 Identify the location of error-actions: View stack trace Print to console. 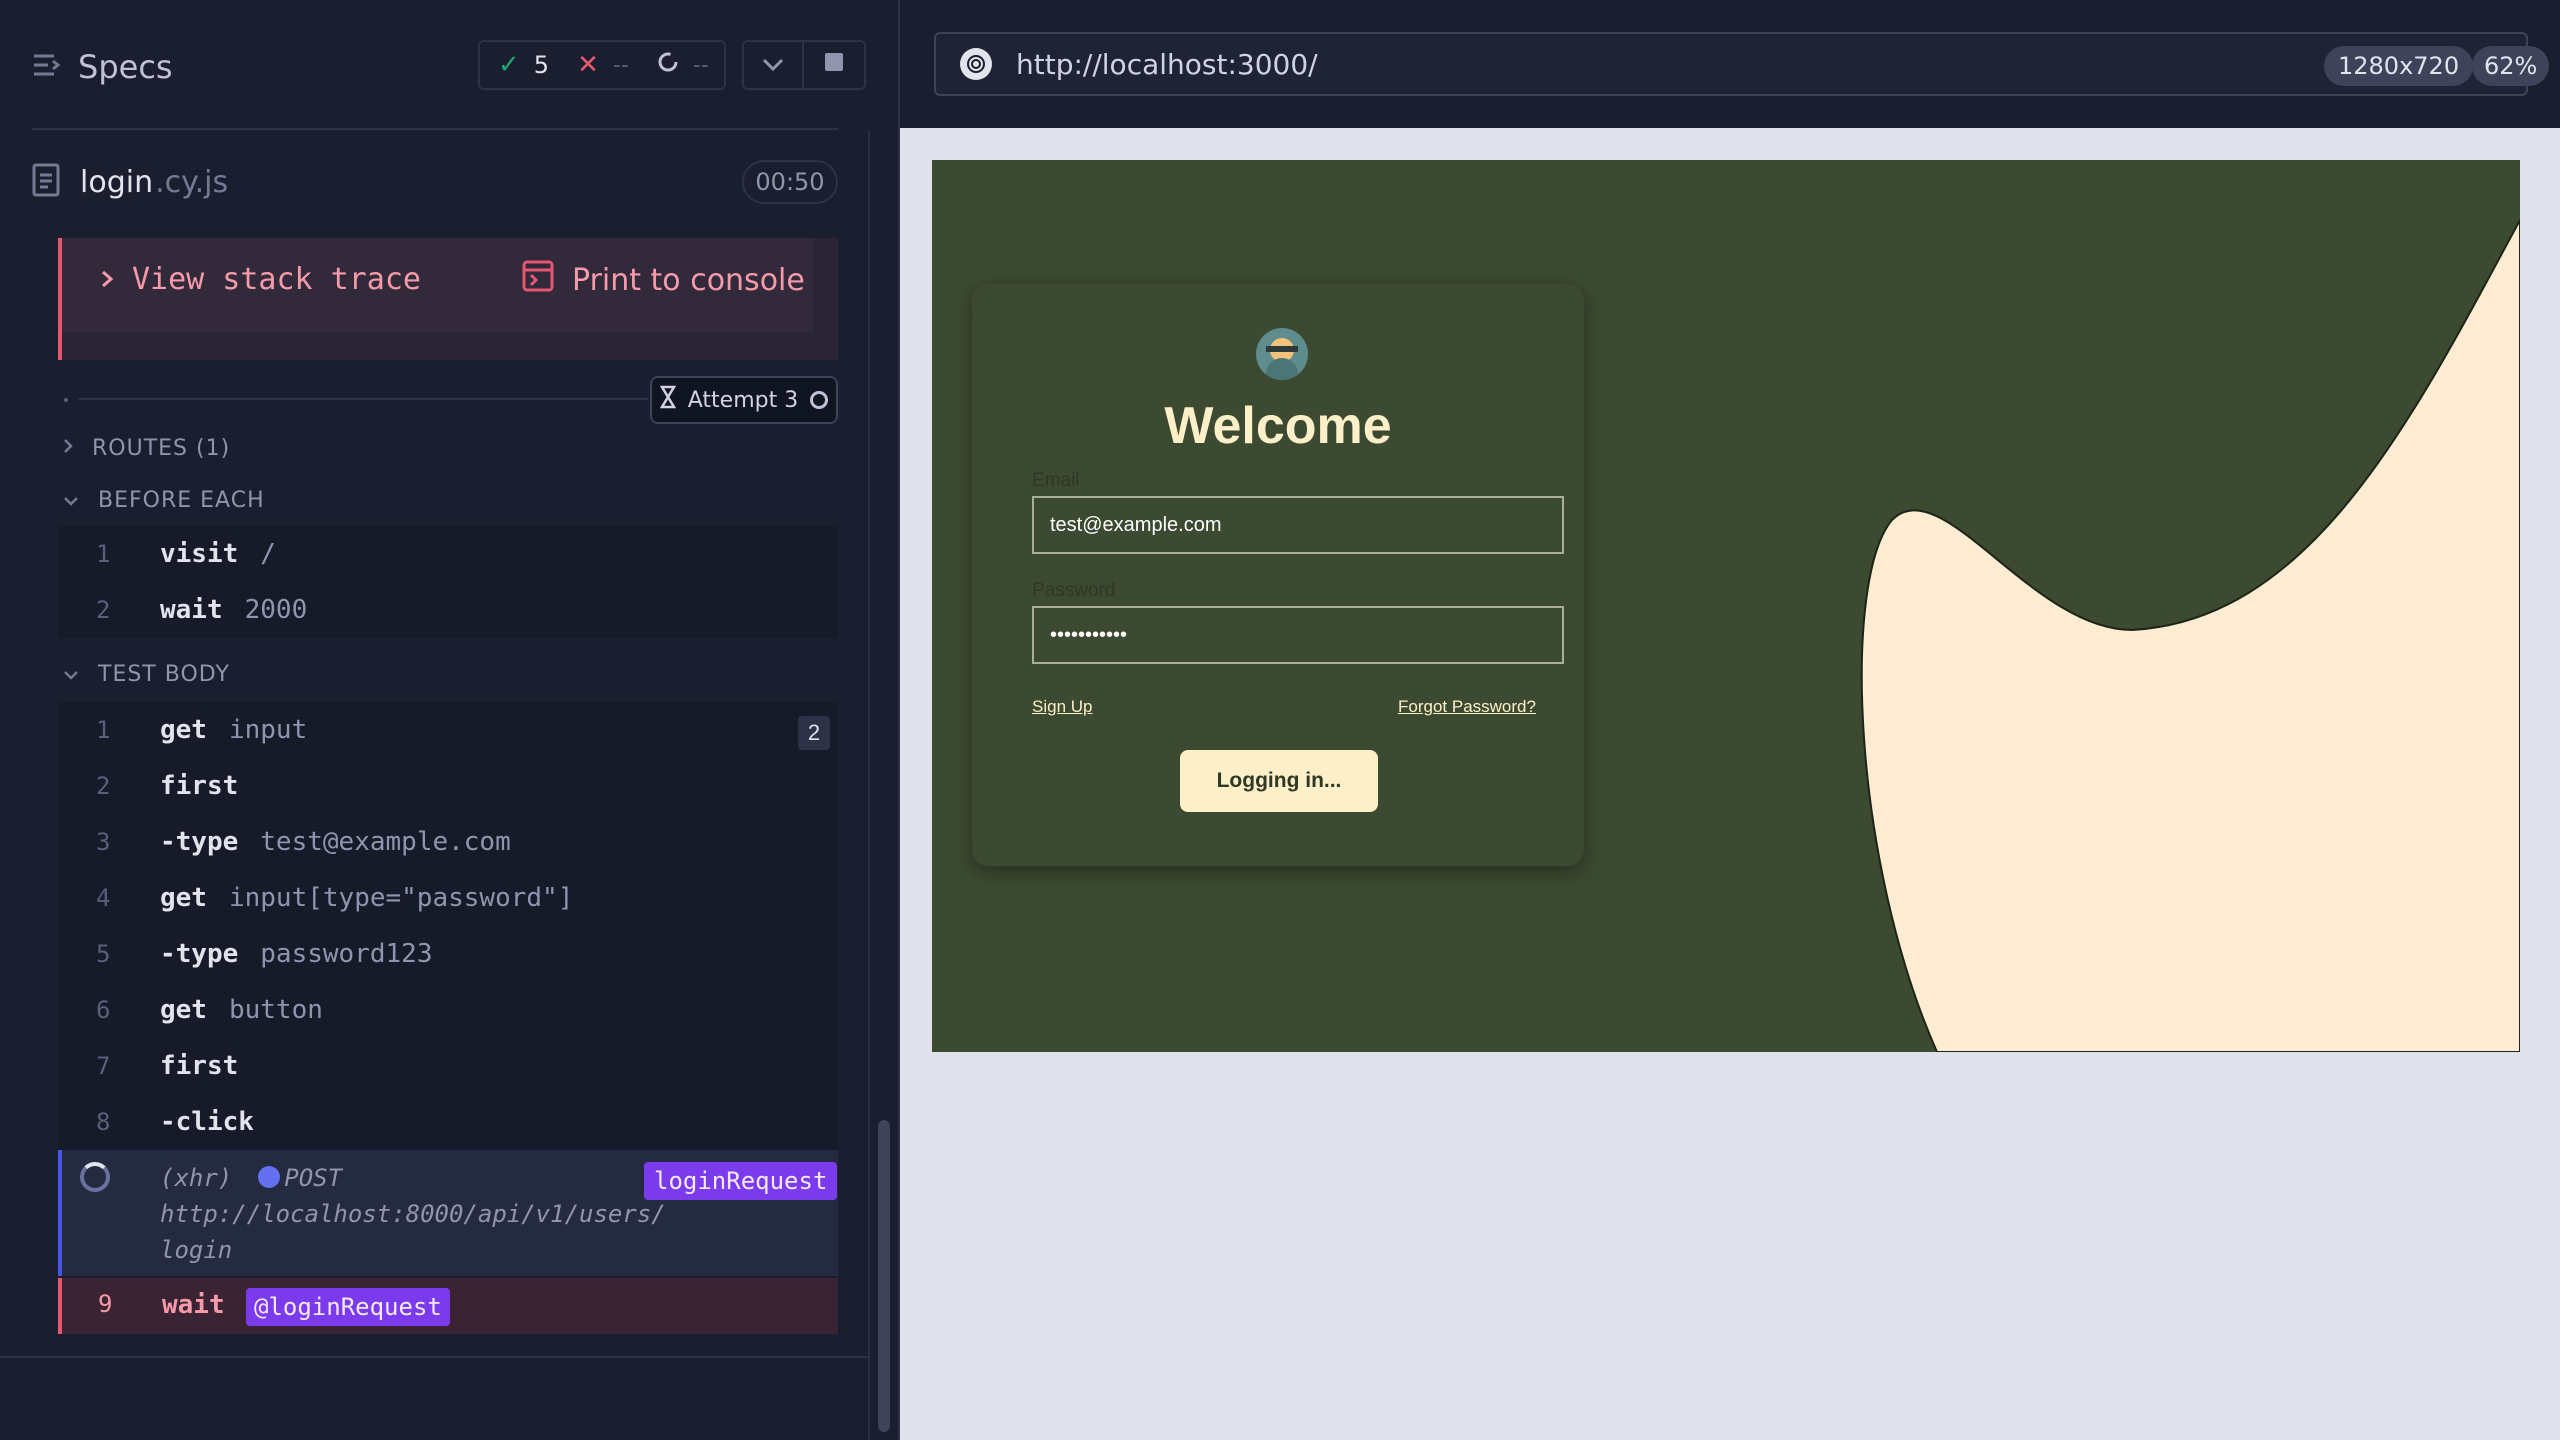
(438, 285).